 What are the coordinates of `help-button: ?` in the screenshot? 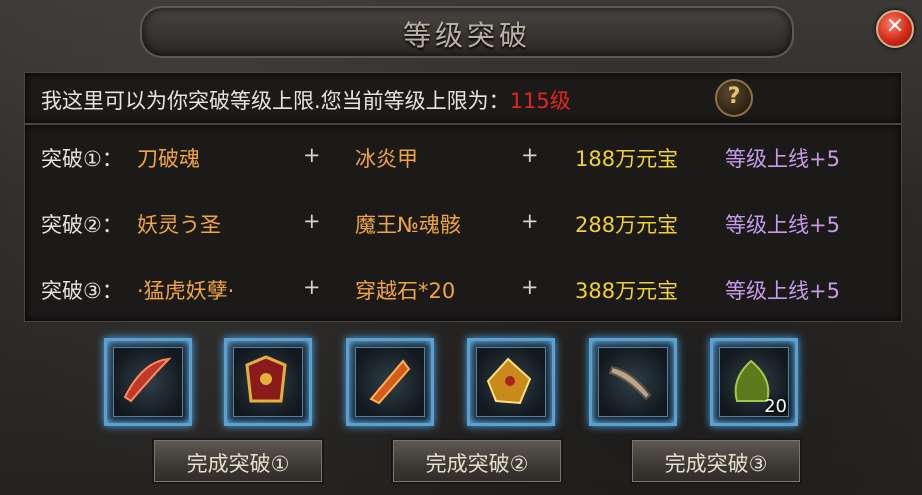 It's located at (734, 98).